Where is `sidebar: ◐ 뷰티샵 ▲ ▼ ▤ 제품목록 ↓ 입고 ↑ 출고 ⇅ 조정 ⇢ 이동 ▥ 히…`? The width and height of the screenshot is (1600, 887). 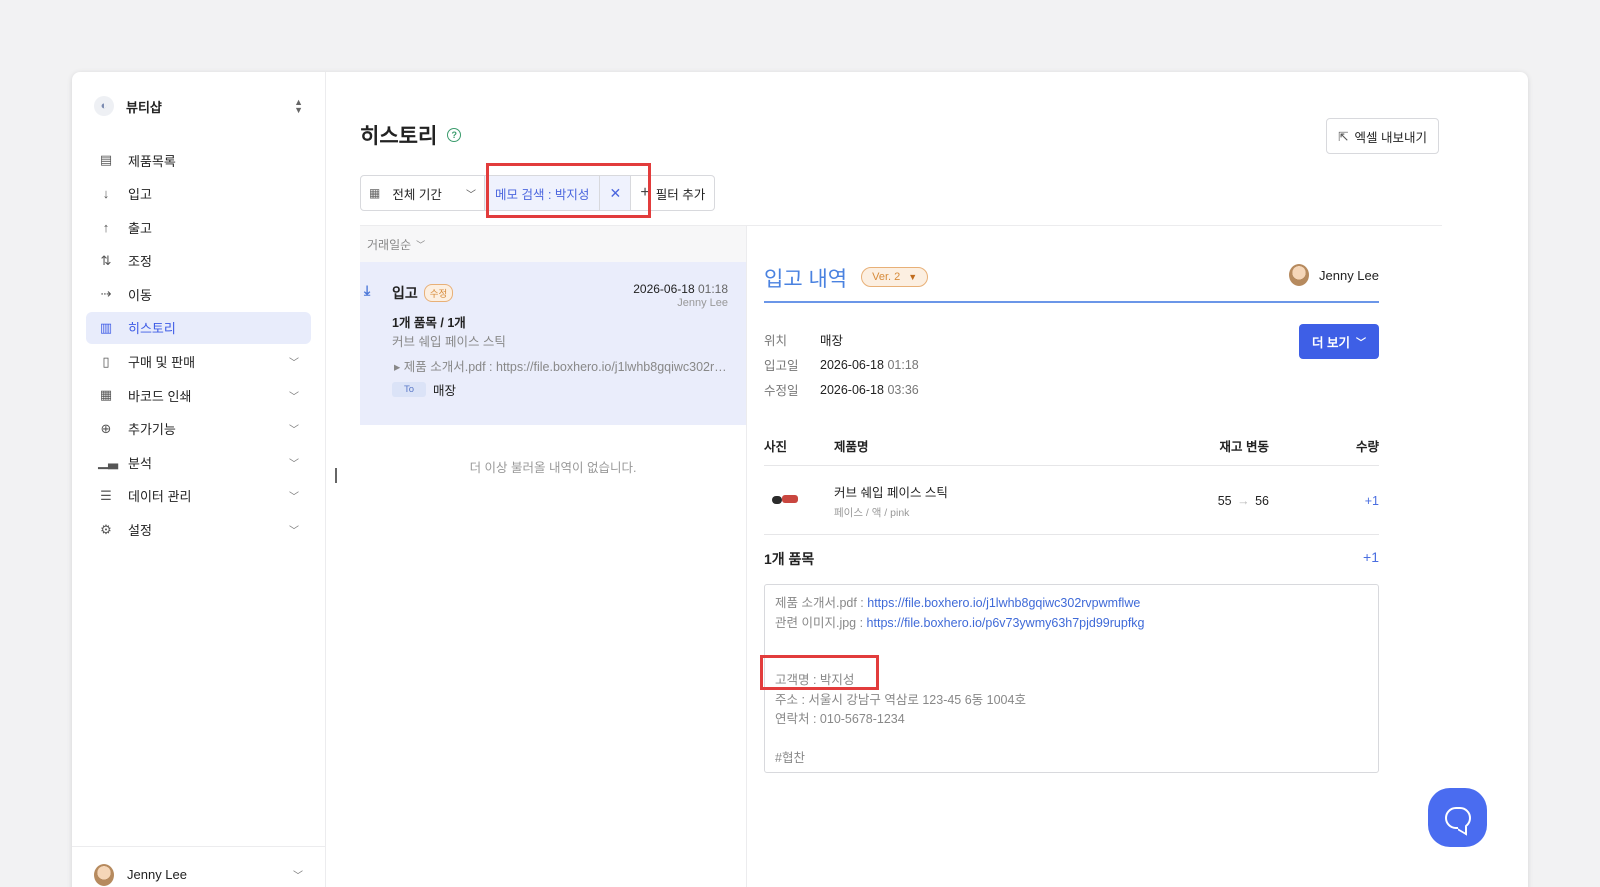
sidebar: ◐ 뷰티샵 ▲ ▼ ▤ 제품목록 ↓ 입고 ↑ 출고 ⇅ 조정 ⇢ 이동 ▥ 히… is located at coordinates (199, 479).